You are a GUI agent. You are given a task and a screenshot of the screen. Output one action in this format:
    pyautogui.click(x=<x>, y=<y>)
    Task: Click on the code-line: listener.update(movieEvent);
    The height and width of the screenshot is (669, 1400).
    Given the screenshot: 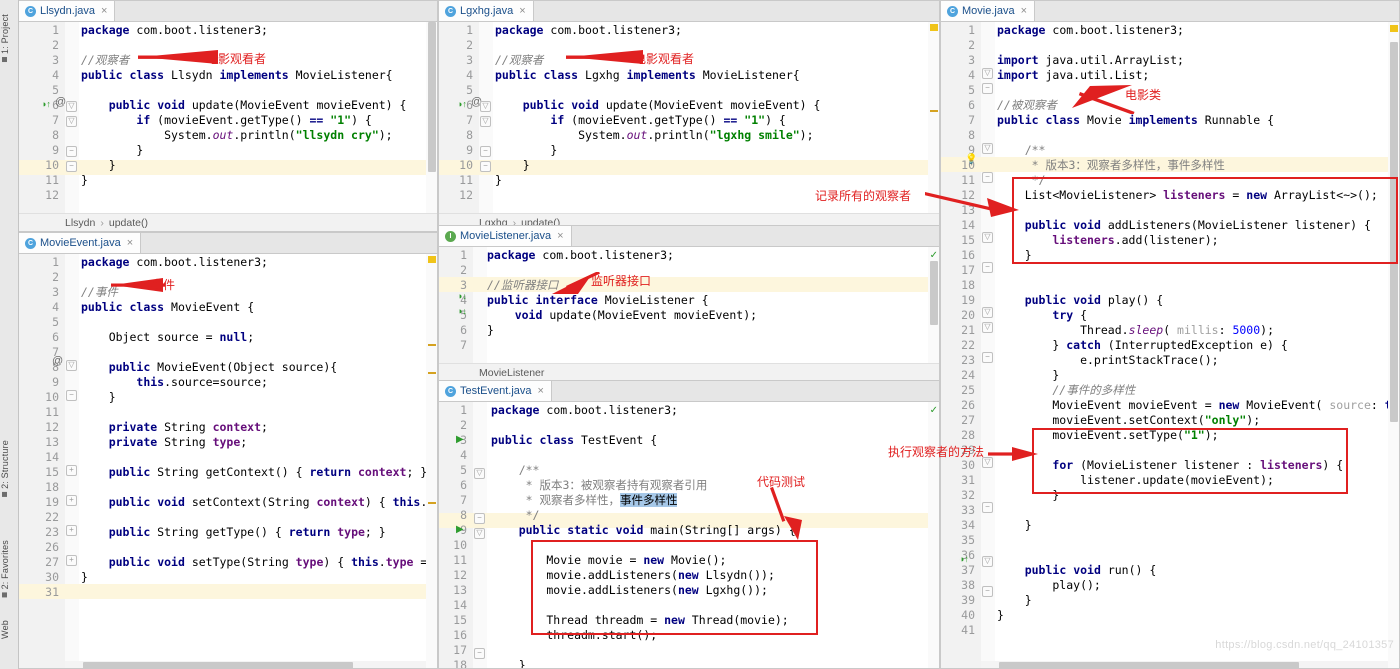 What is the action you would take?
    pyautogui.click(x=1135, y=480)
    